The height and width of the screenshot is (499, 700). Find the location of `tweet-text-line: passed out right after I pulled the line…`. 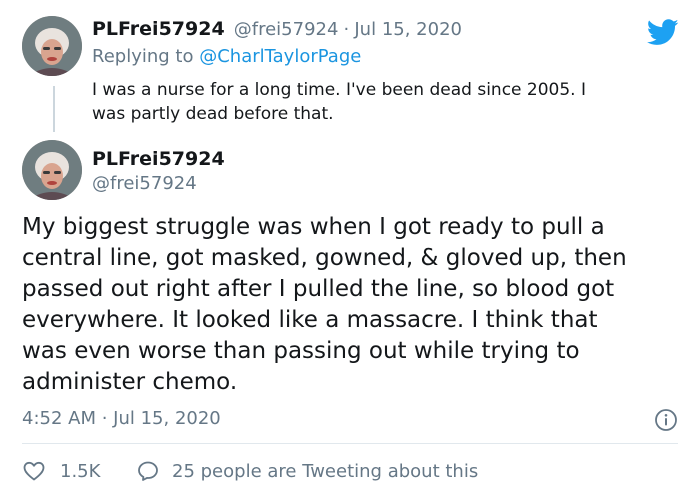

tweet-text-line: passed out right after I pulled the line… is located at coordinates (318, 289).